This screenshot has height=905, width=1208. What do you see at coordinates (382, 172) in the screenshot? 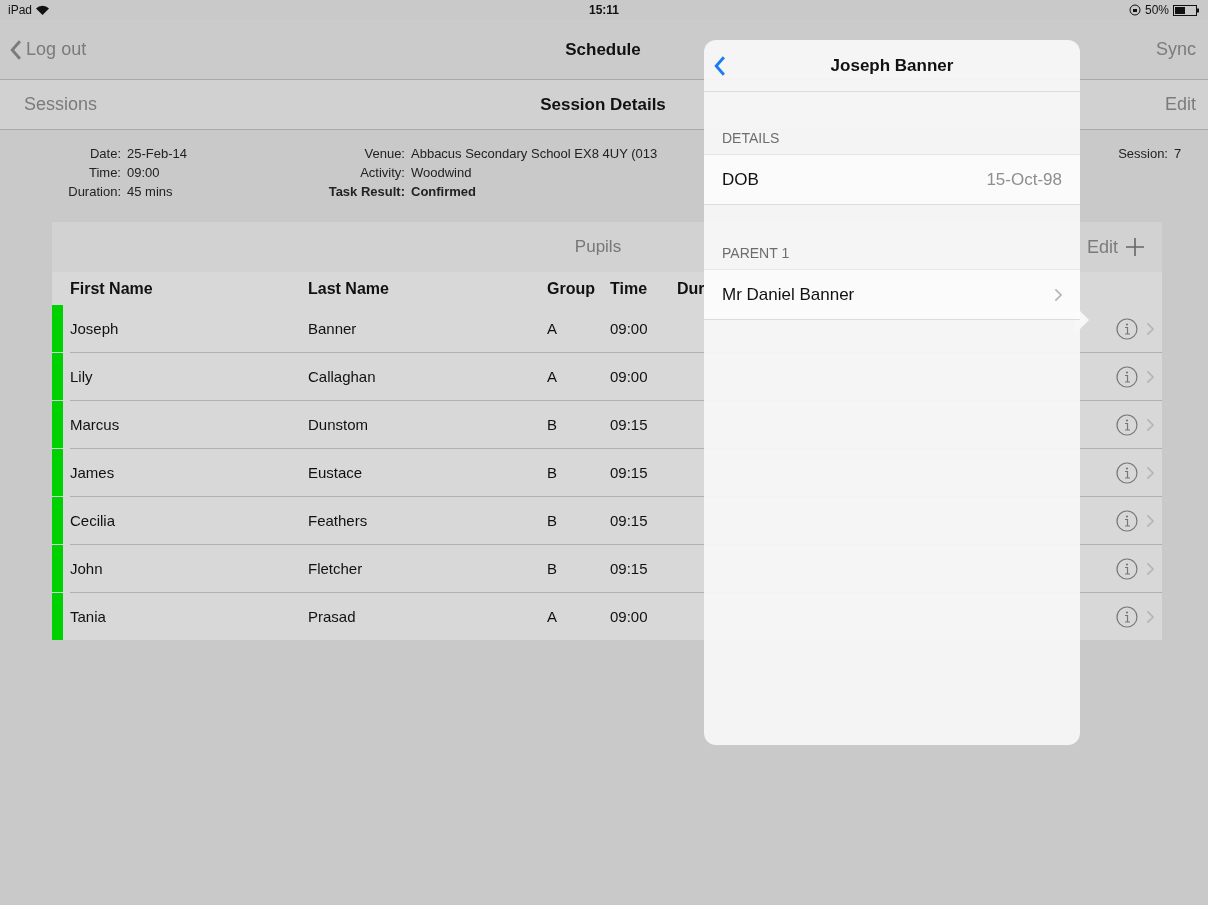
I see `info-label: Activity:` at bounding box center [382, 172].